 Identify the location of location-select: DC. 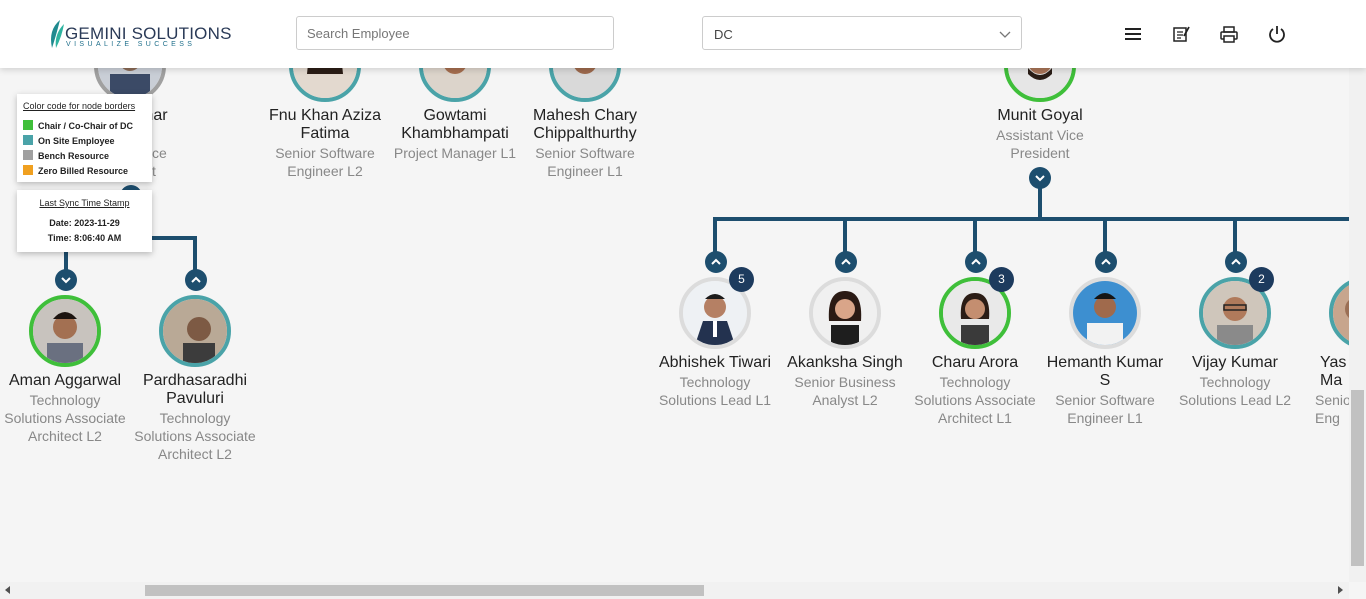
(862, 33).